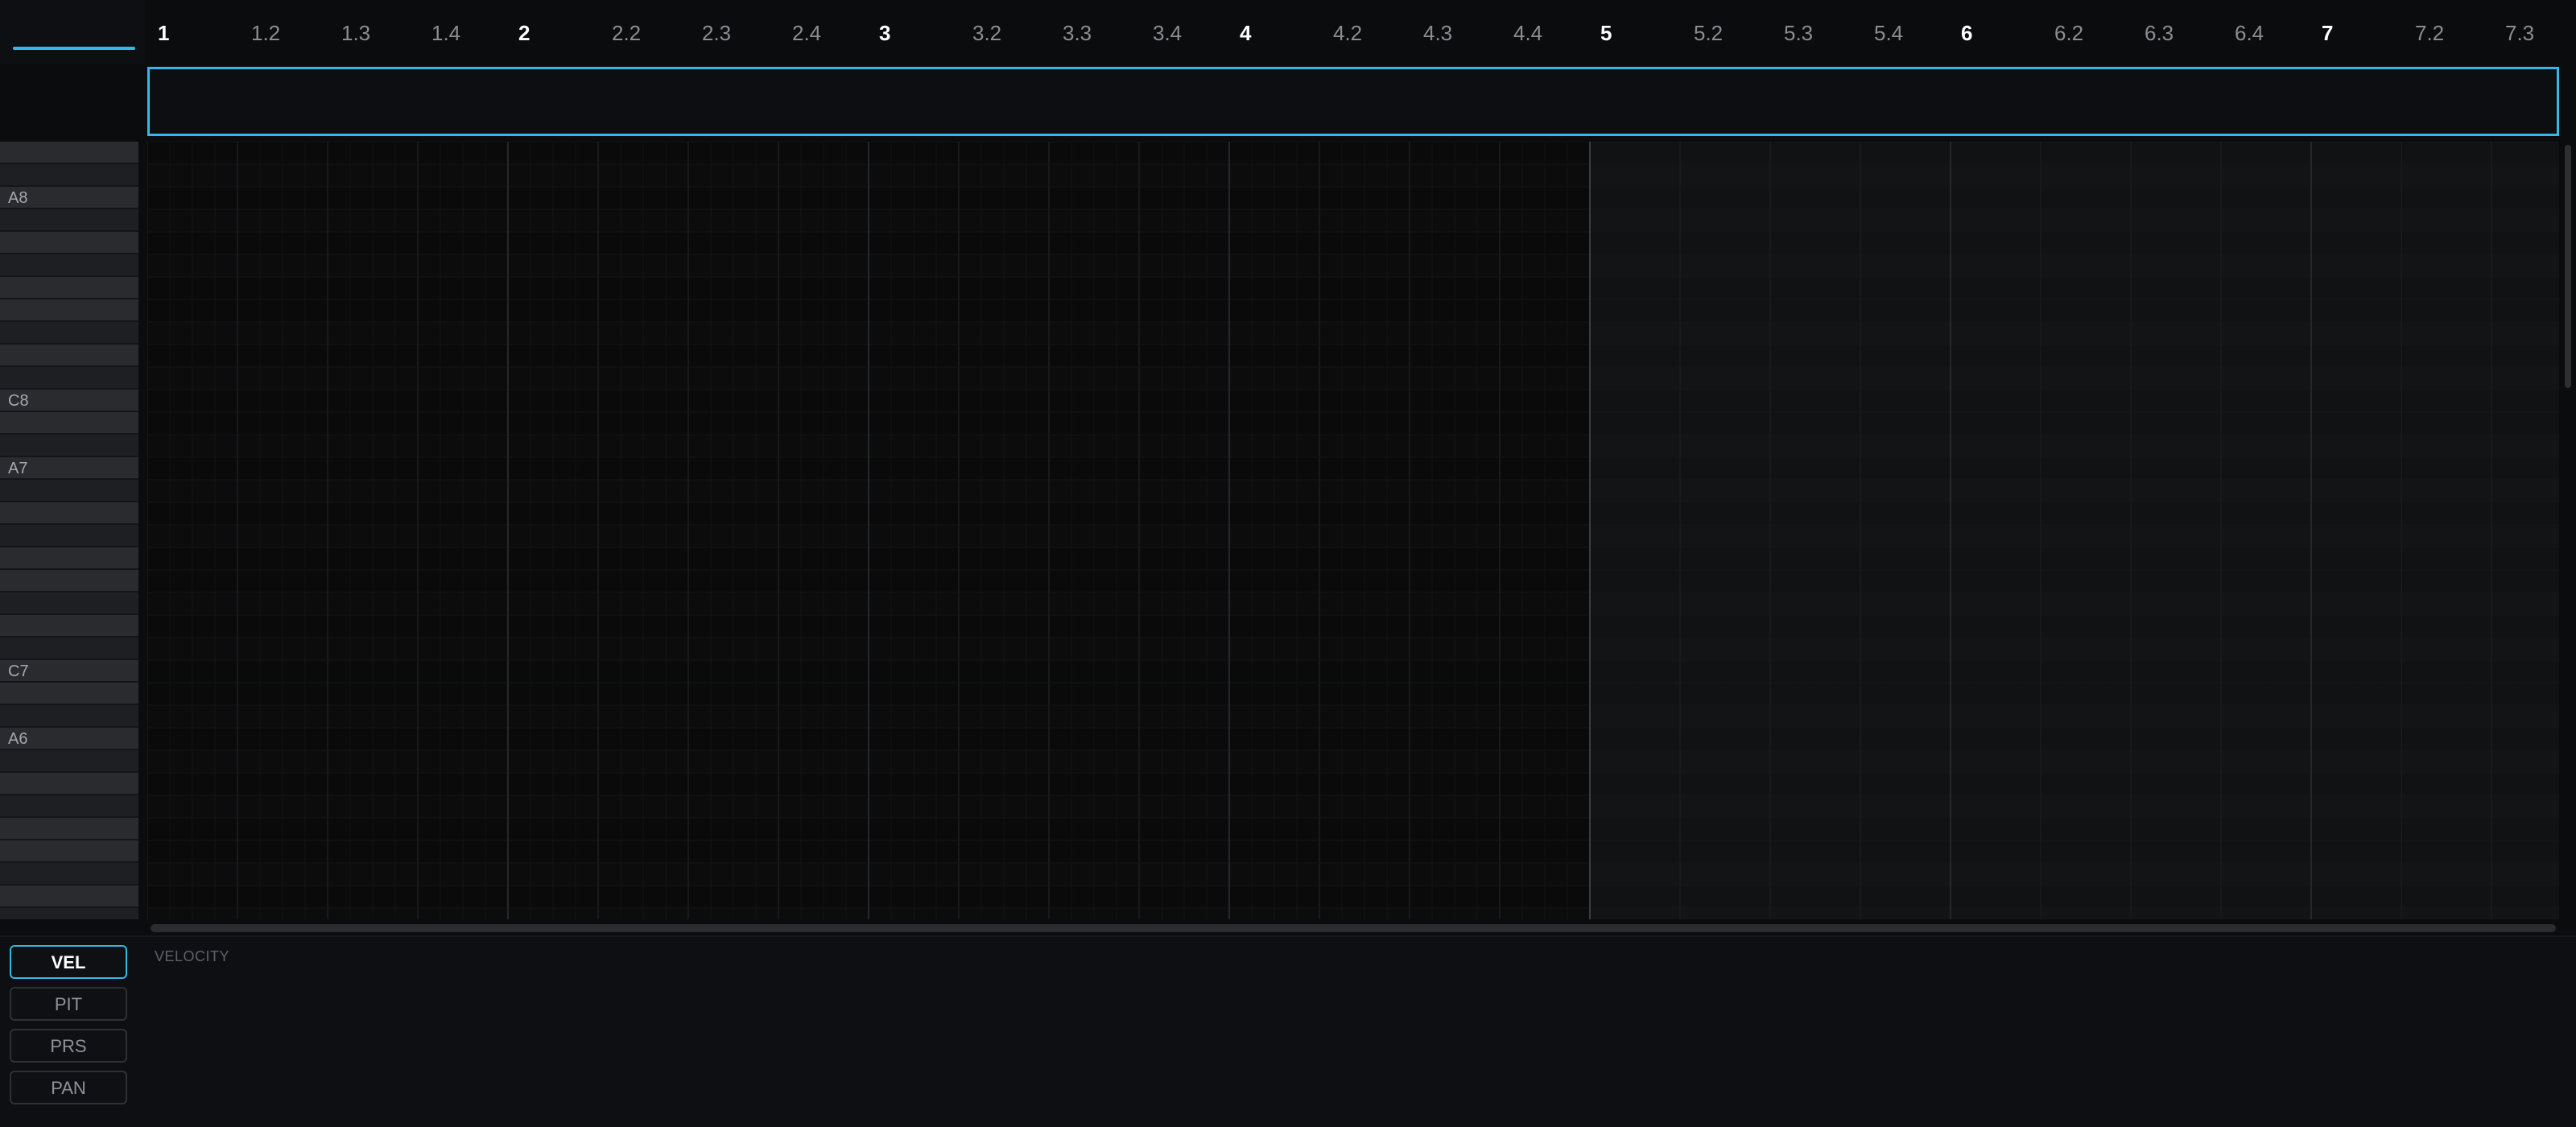 The height and width of the screenshot is (1127, 2576). What do you see at coordinates (2328, 33) in the screenshot?
I see `ruler-tick-7: 7` at bounding box center [2328, 33].